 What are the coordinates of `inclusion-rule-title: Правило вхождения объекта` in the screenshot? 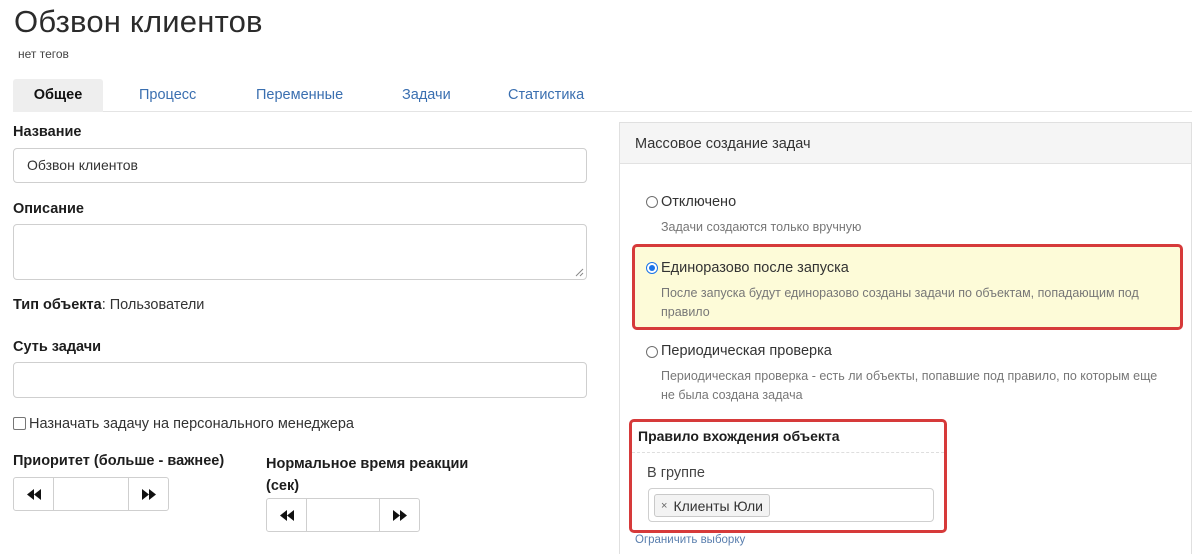 It's located at (739, 436).